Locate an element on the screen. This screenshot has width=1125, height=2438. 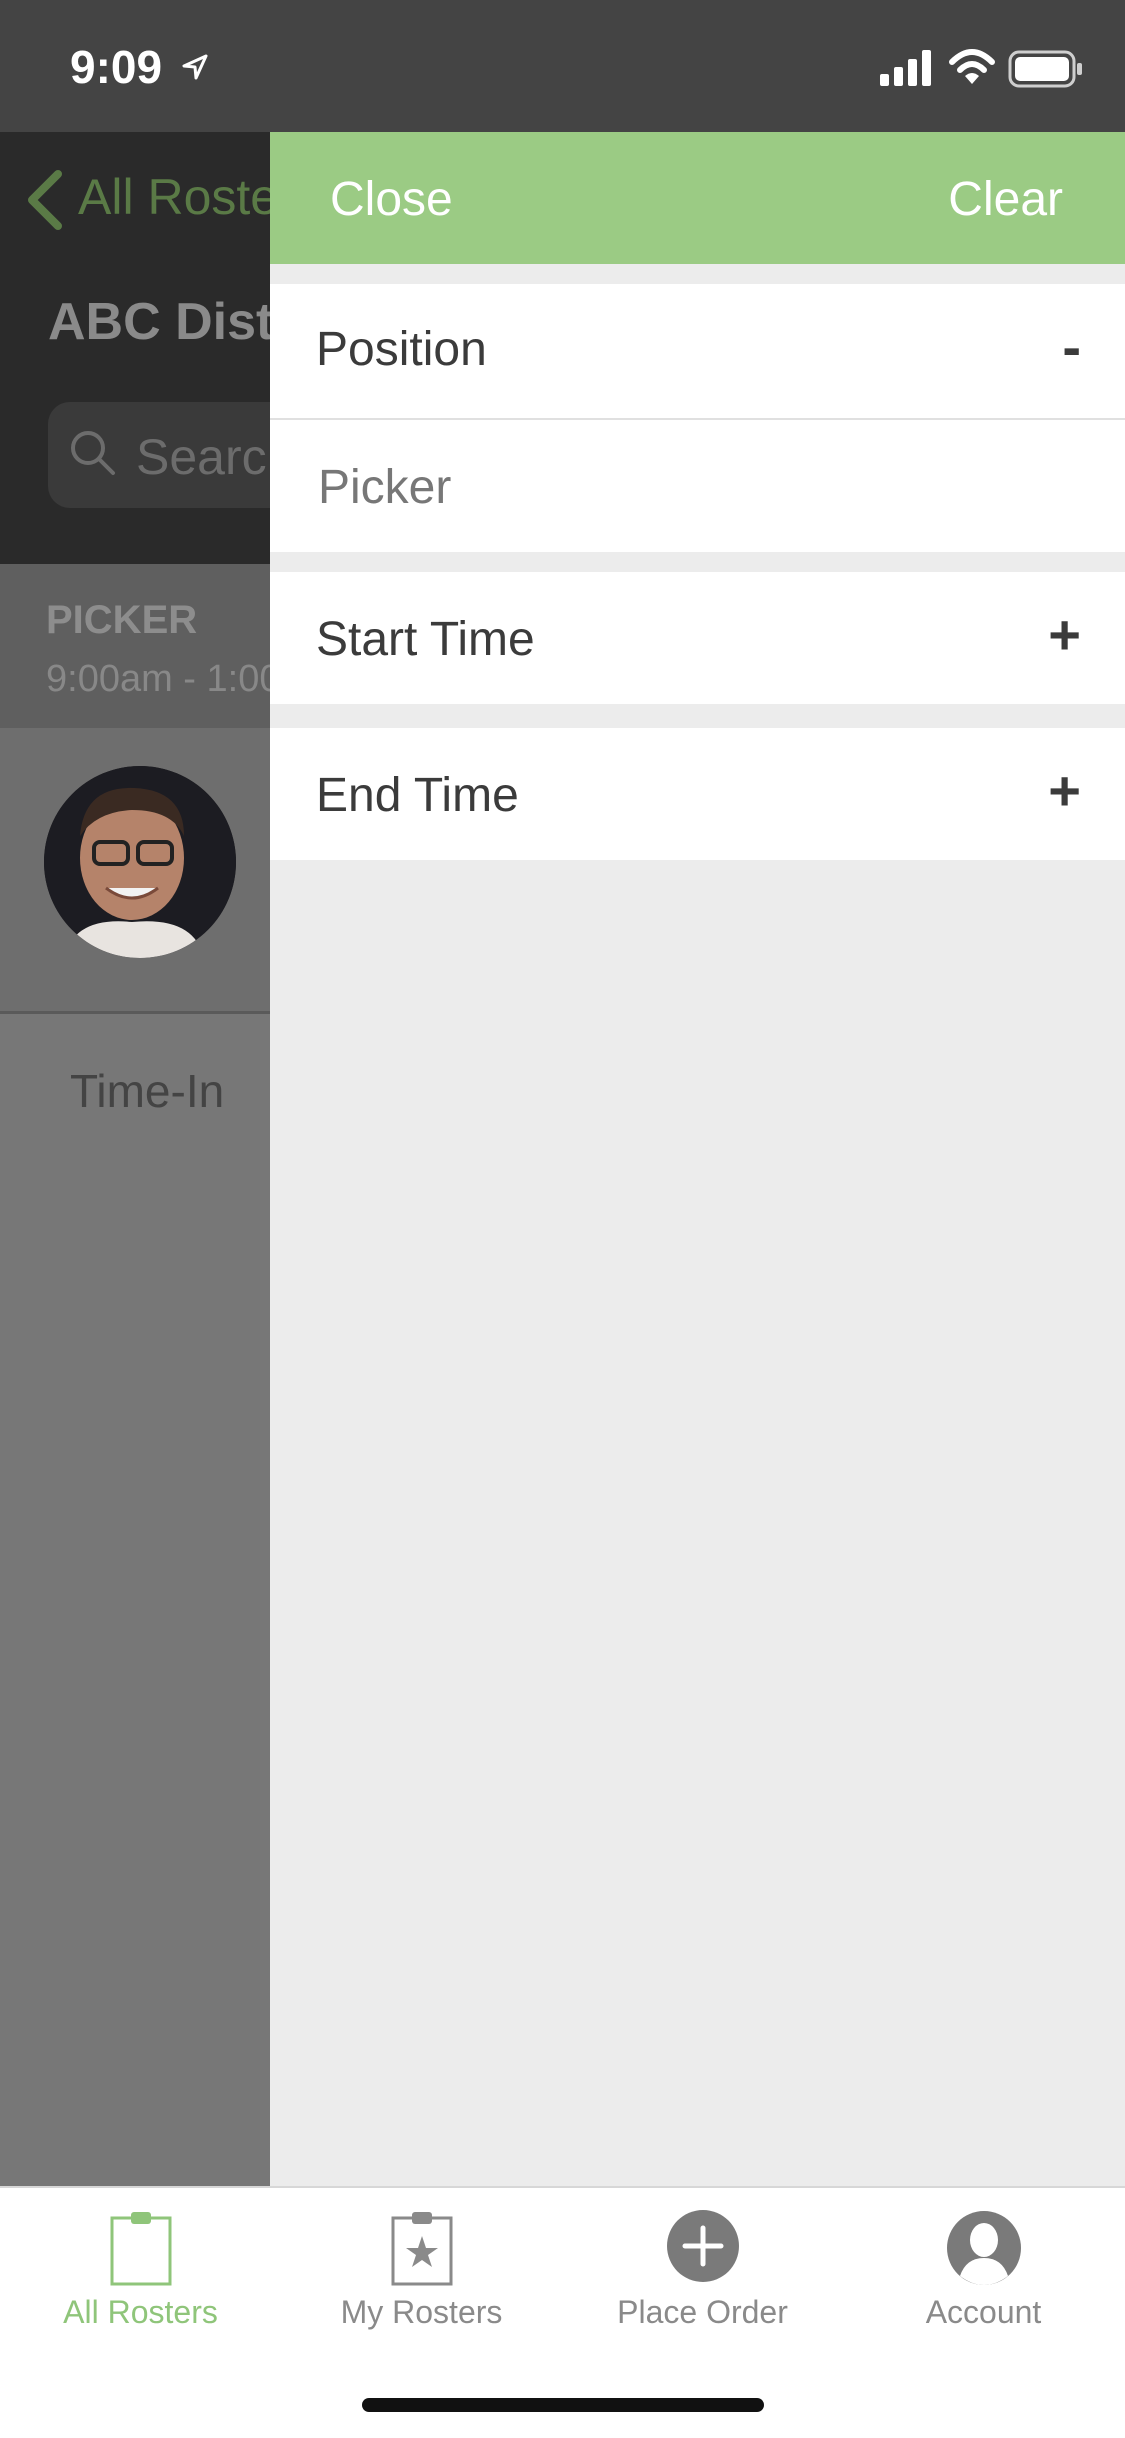
tab-account: Account is located at coordinates (983, 2286).